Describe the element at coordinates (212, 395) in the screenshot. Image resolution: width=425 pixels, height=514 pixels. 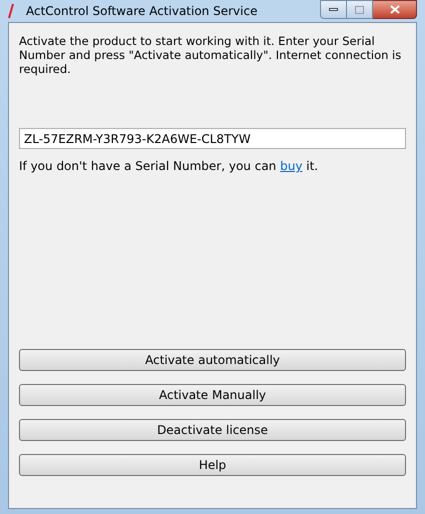
I see `action-button: Activate Manually` at that location.